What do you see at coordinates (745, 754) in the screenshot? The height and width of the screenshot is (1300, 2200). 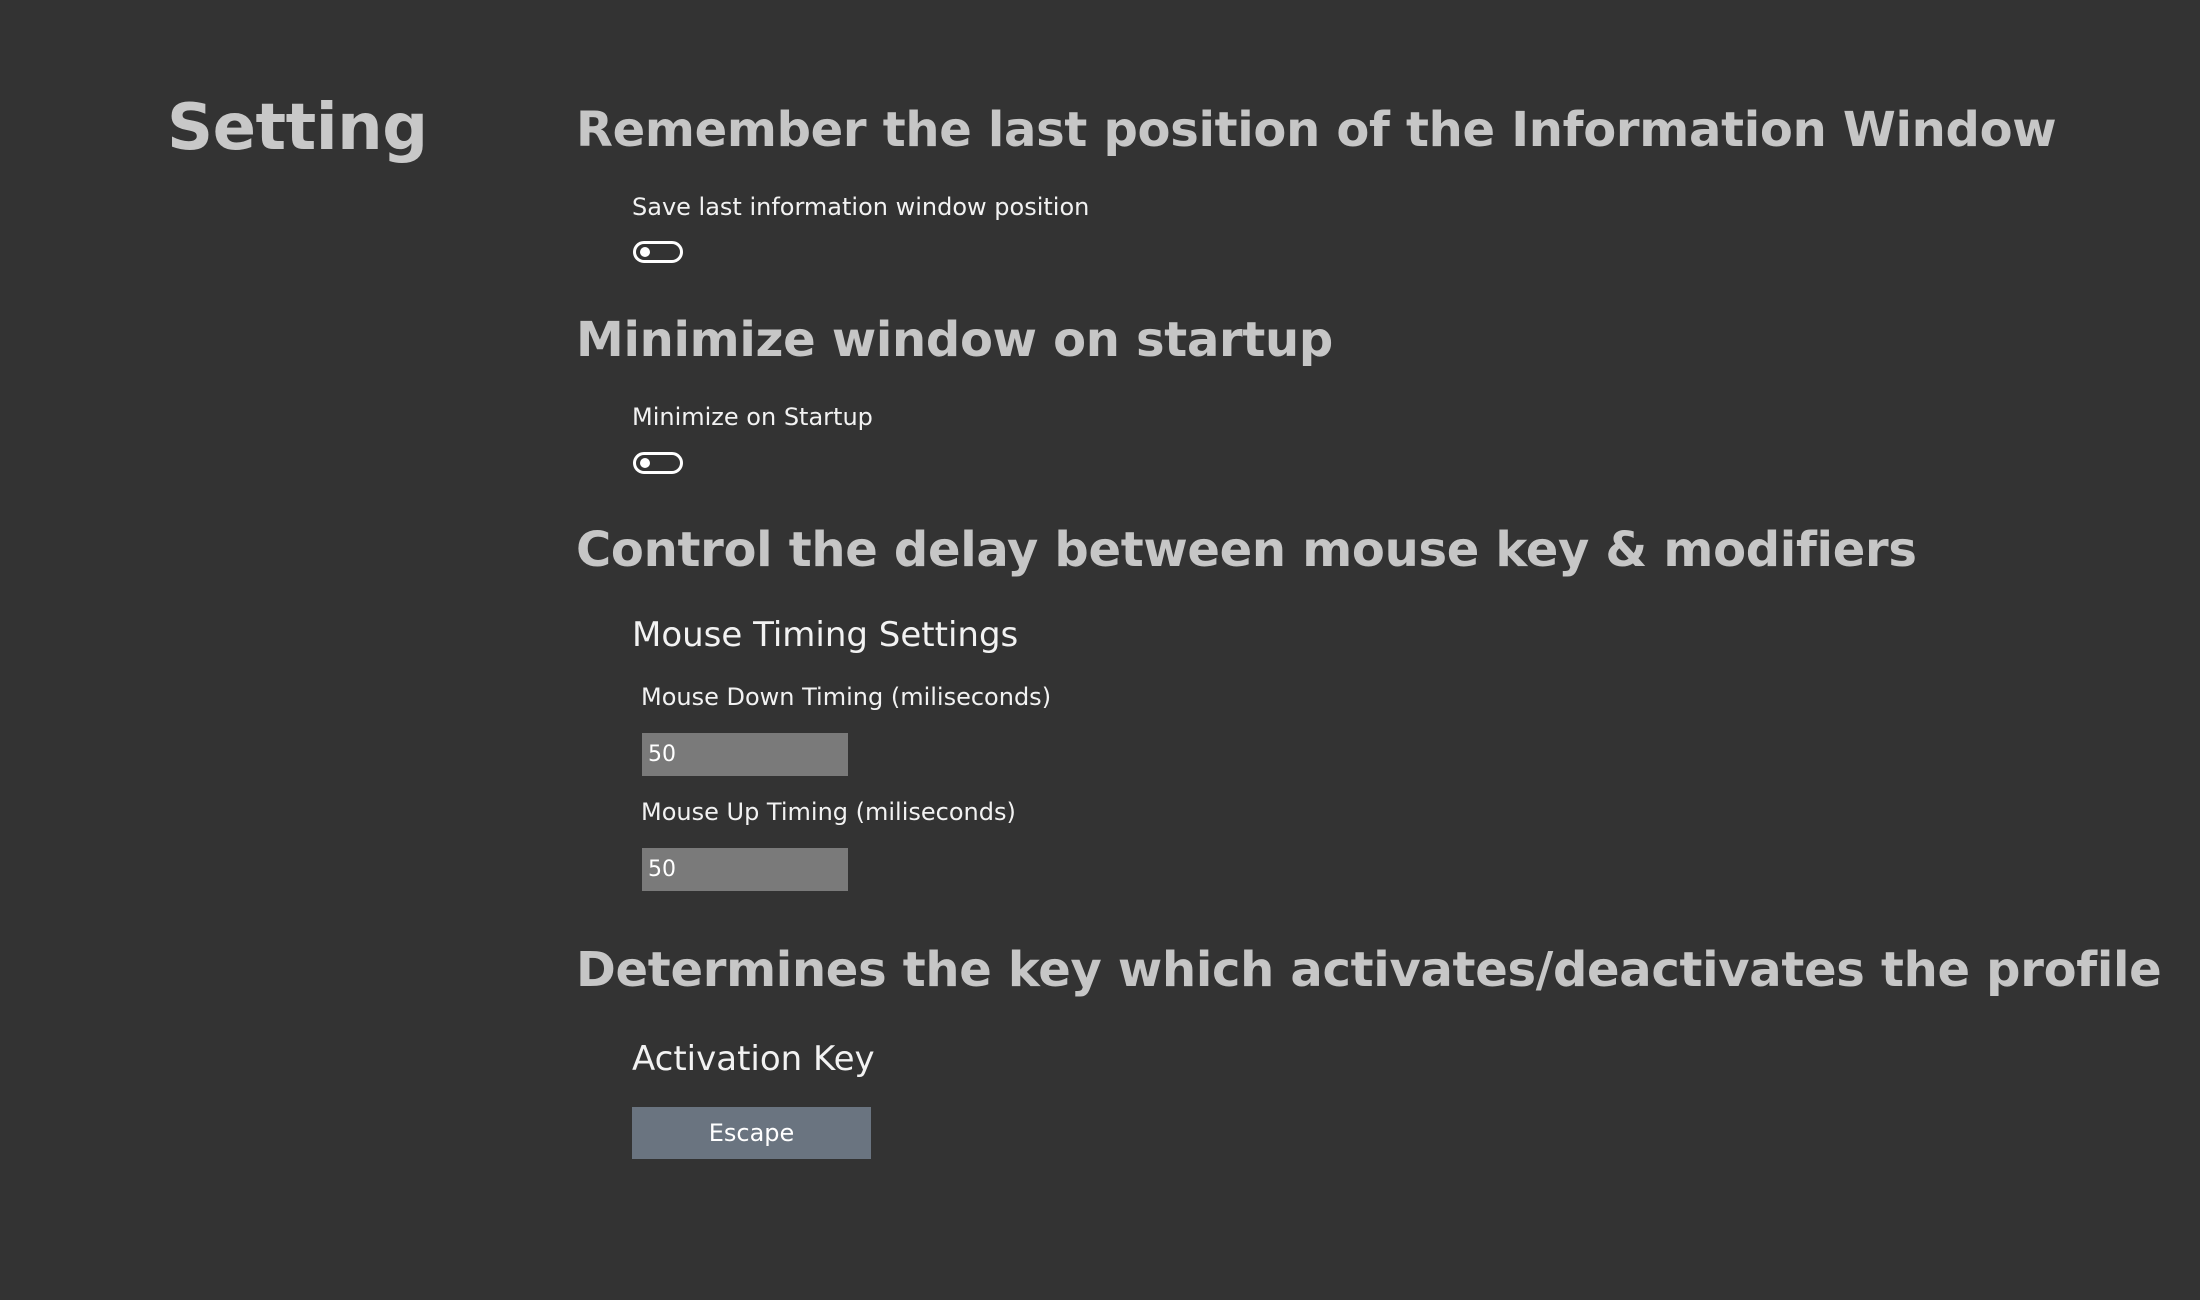 I see `mouse-down-timing-input` at bounding box center [745, 754].